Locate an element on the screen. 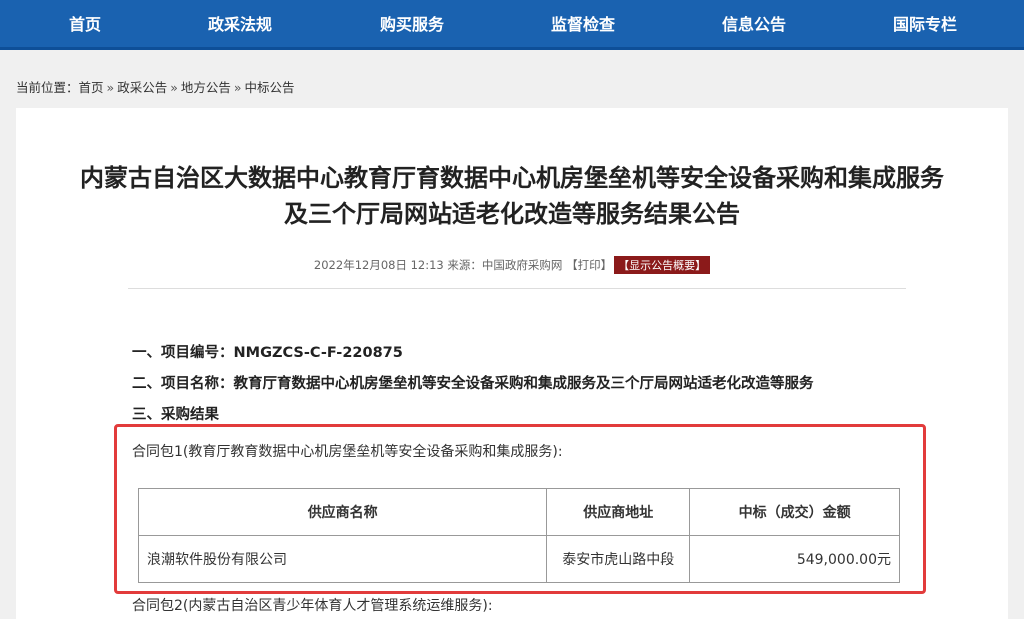 The width and height of the screenshot is (1024, 619). article-title-line1: 内蒙古自治区大数据中心教育厅育数据中心机房堡垒机等安全设备采购和集成服务 is located at coordinates (512, 178).